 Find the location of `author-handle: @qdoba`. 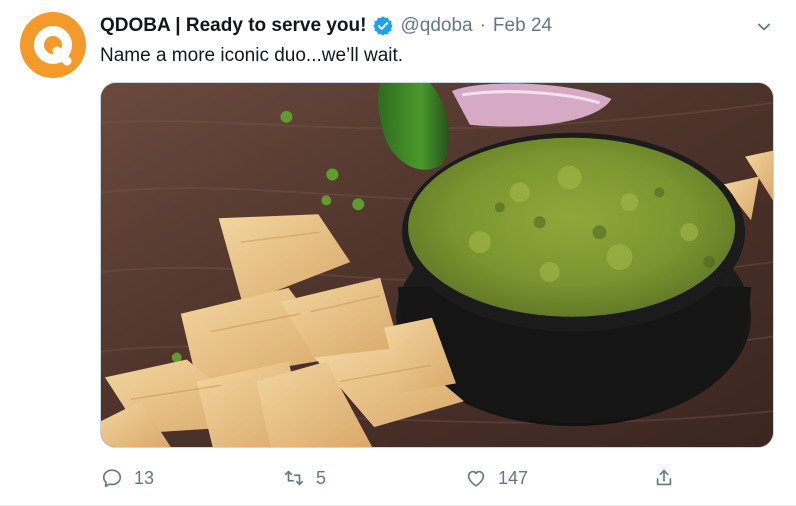

author-handle: @qdoba is located at coordinates (436, 26).